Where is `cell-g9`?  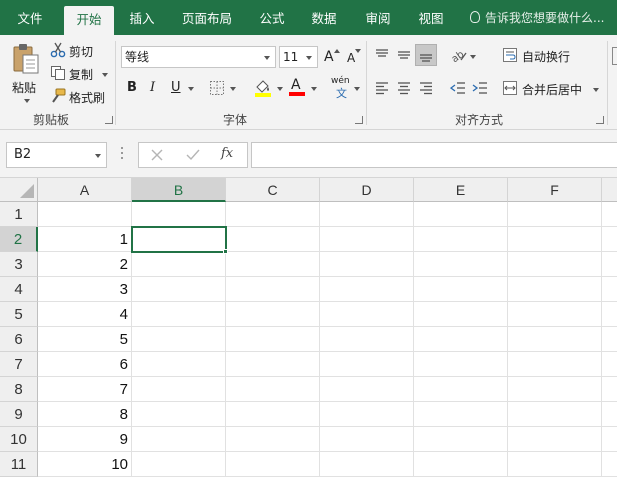
cell-g9 is located at coordinates (609, 414).